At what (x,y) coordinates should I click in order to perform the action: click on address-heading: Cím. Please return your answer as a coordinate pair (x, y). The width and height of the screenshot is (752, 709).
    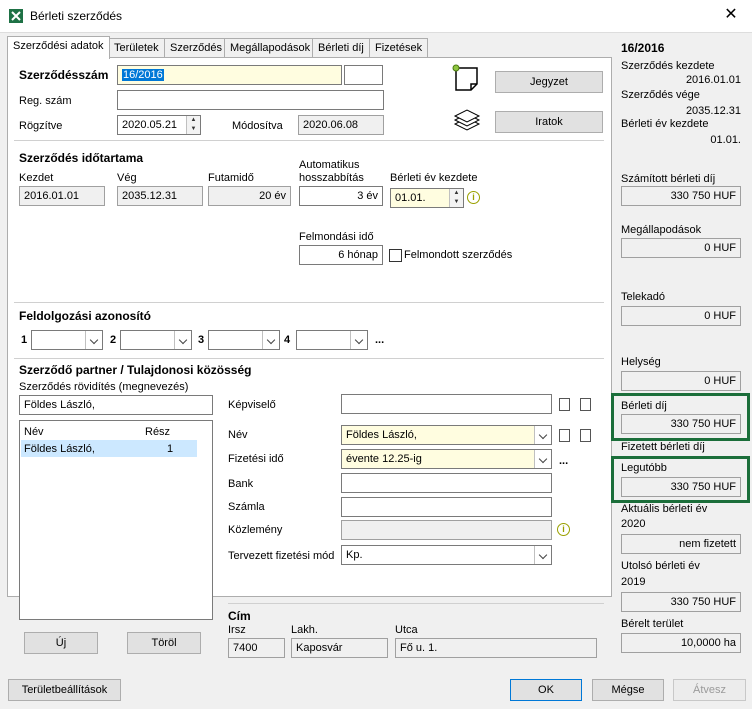
    Looking at the image, I should click on (239, 616).